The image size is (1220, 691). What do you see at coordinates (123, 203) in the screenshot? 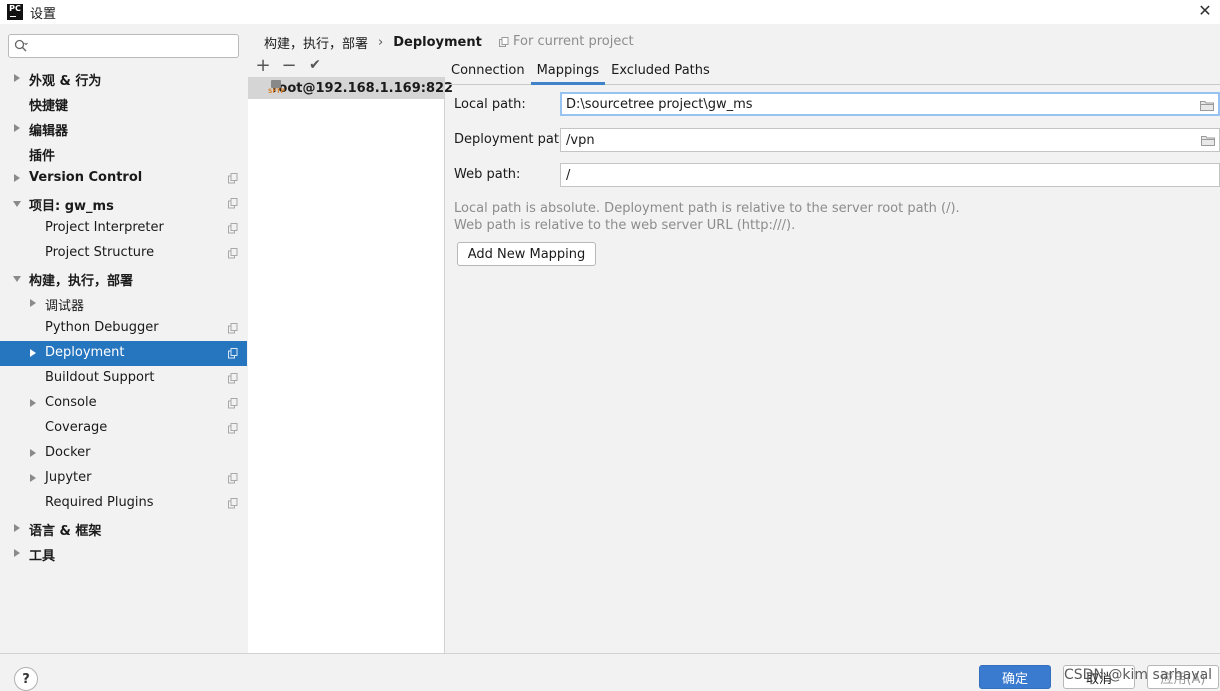
I see `sidebar-item-gw-ms: 项目: gw_ms` at bounding box center [123, 203].